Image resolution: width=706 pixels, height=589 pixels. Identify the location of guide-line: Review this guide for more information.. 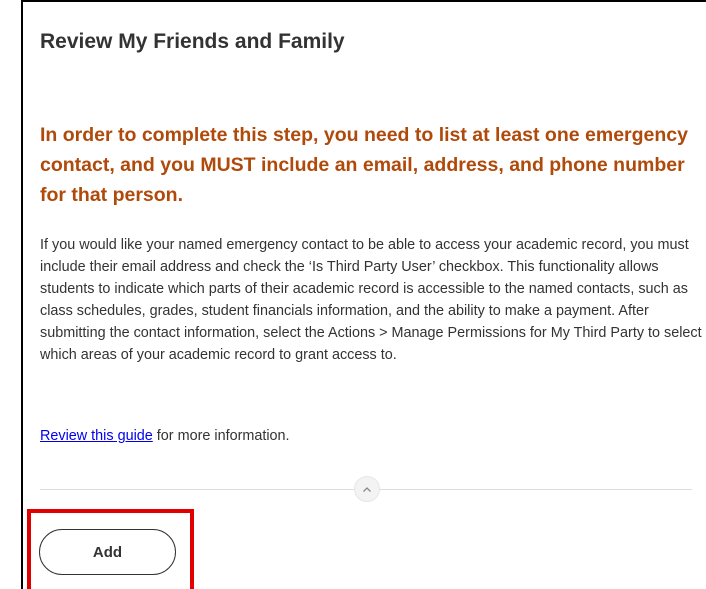
(165, 436).